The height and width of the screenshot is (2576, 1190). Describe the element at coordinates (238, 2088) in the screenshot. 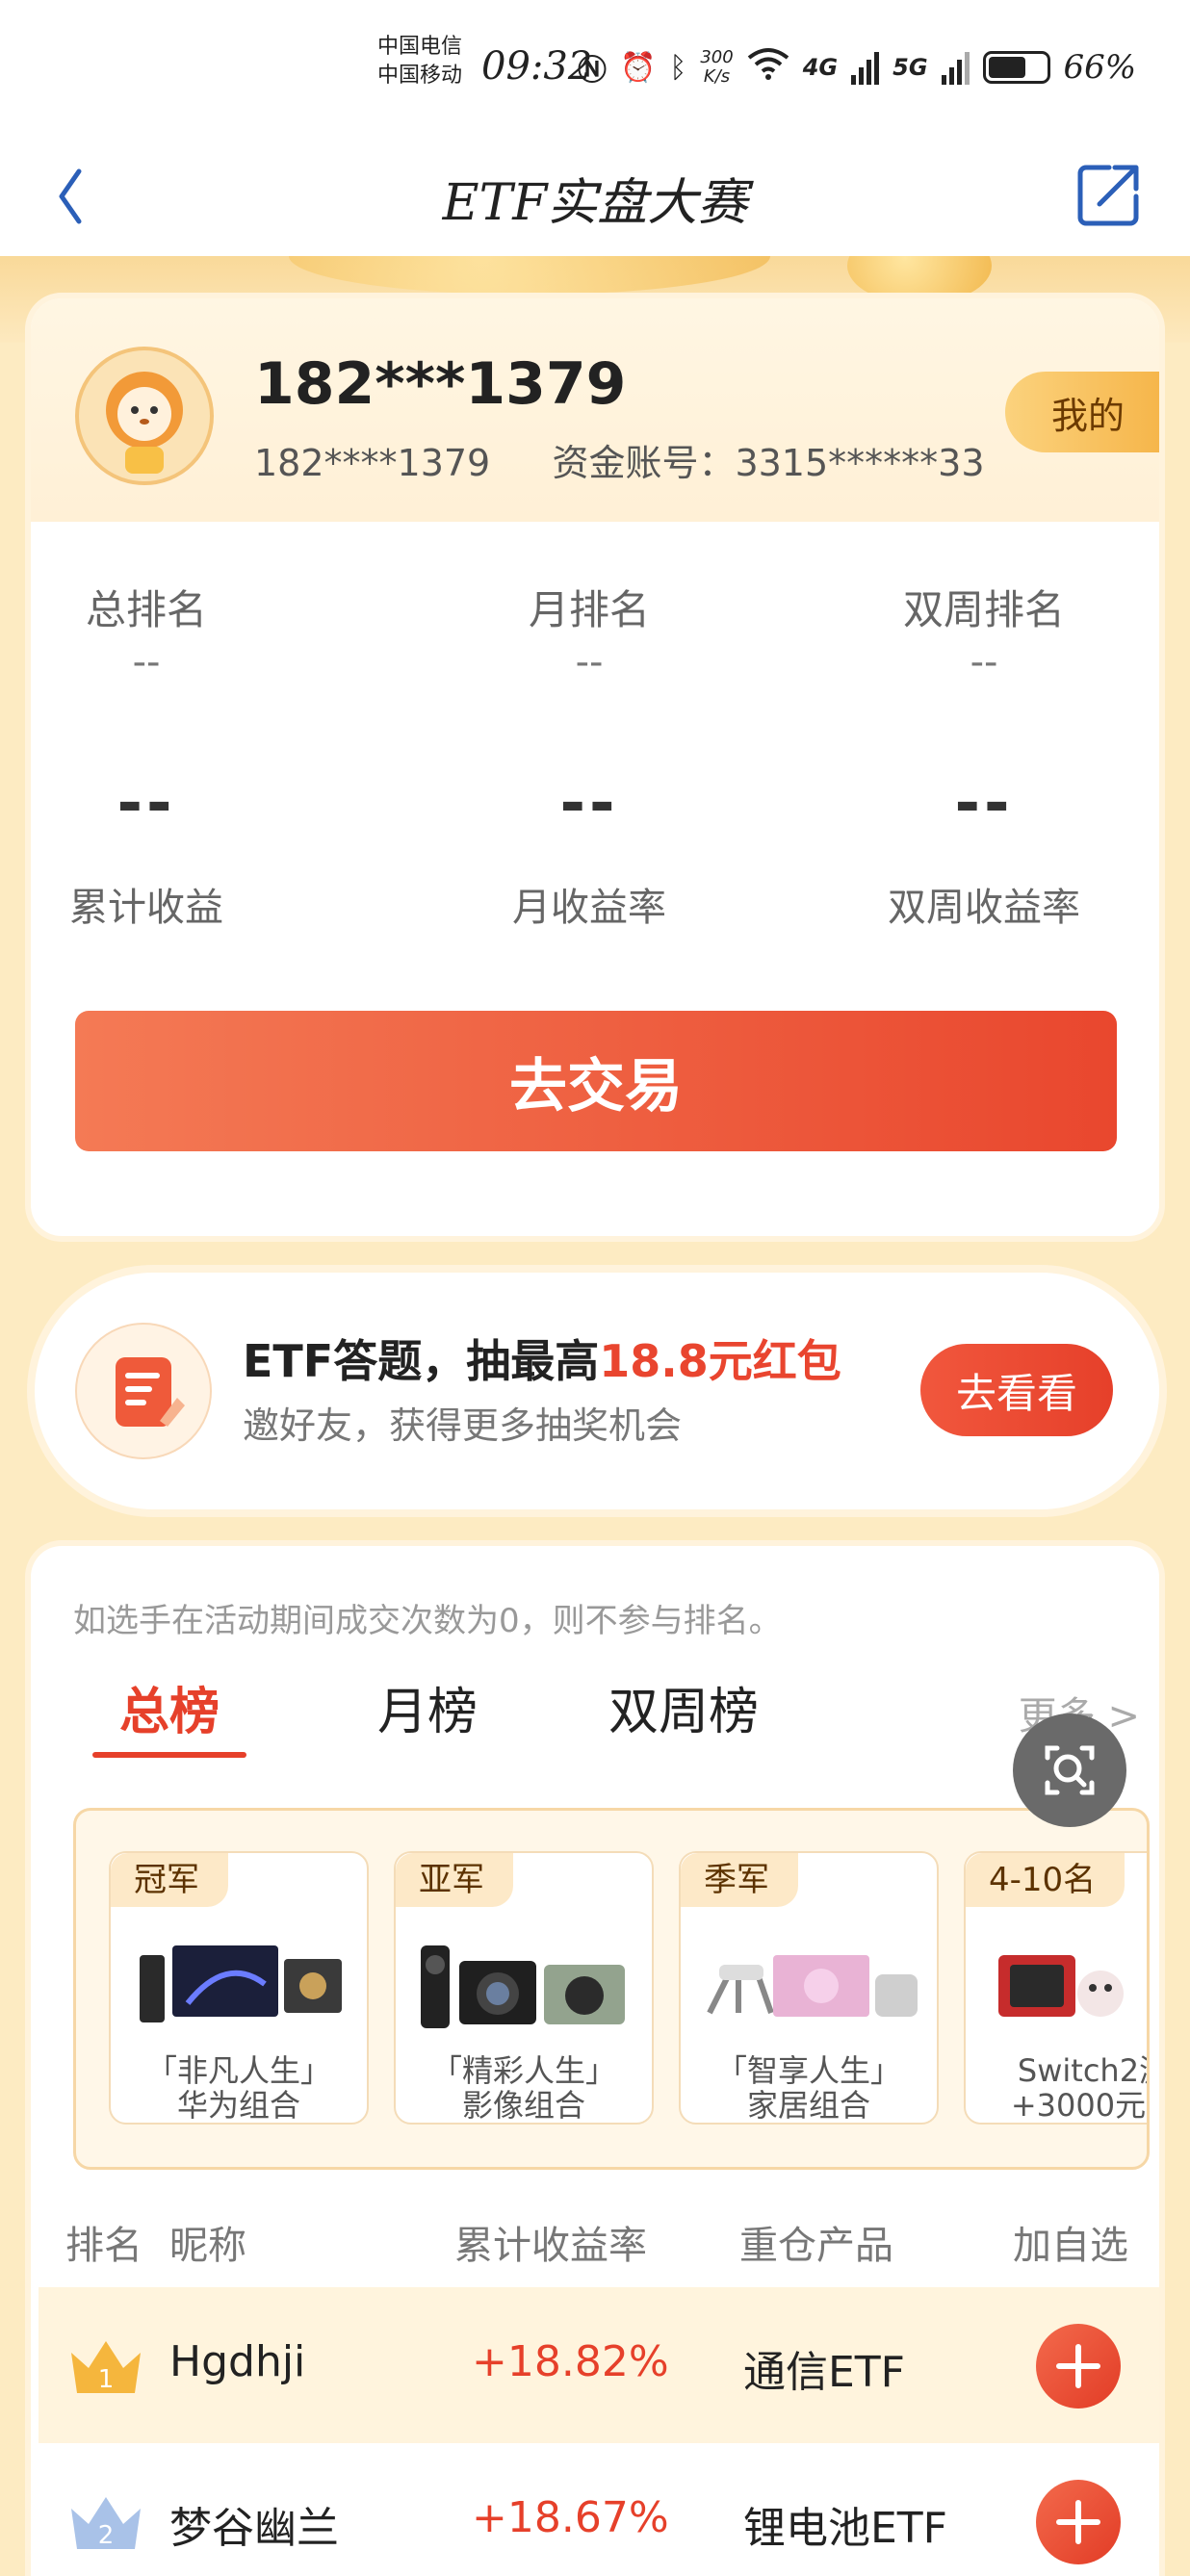

I see `prize-name: 「非凡人生」 华为组合` at that location.